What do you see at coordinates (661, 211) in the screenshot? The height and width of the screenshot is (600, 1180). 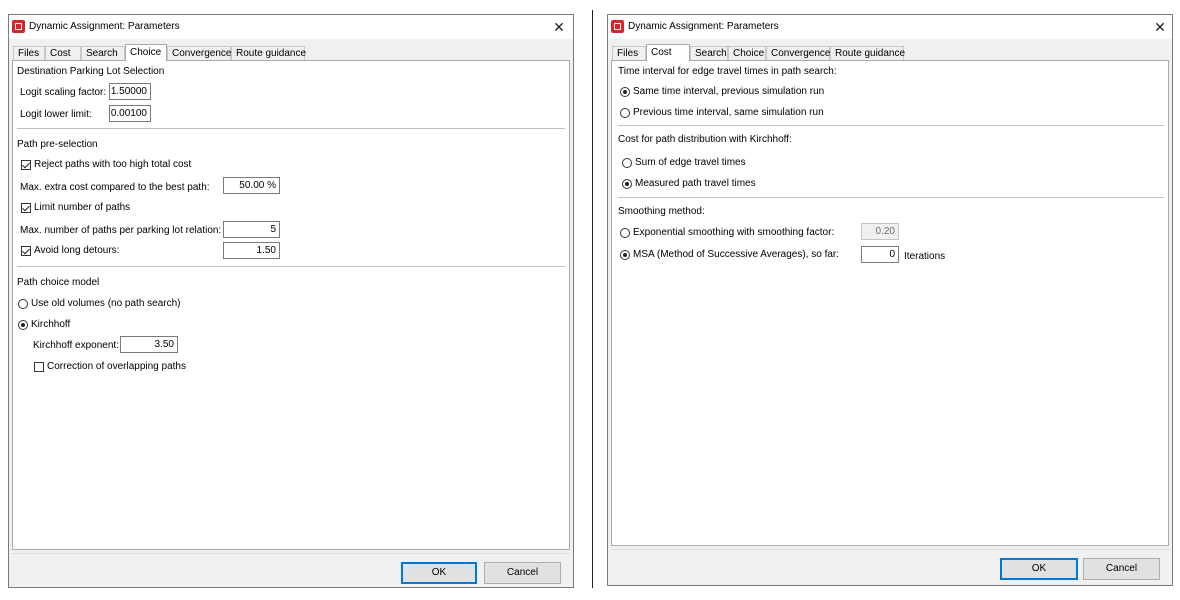 I see `section-heading-smoothing: Smoothing method:` at bounding box center [661, 211].